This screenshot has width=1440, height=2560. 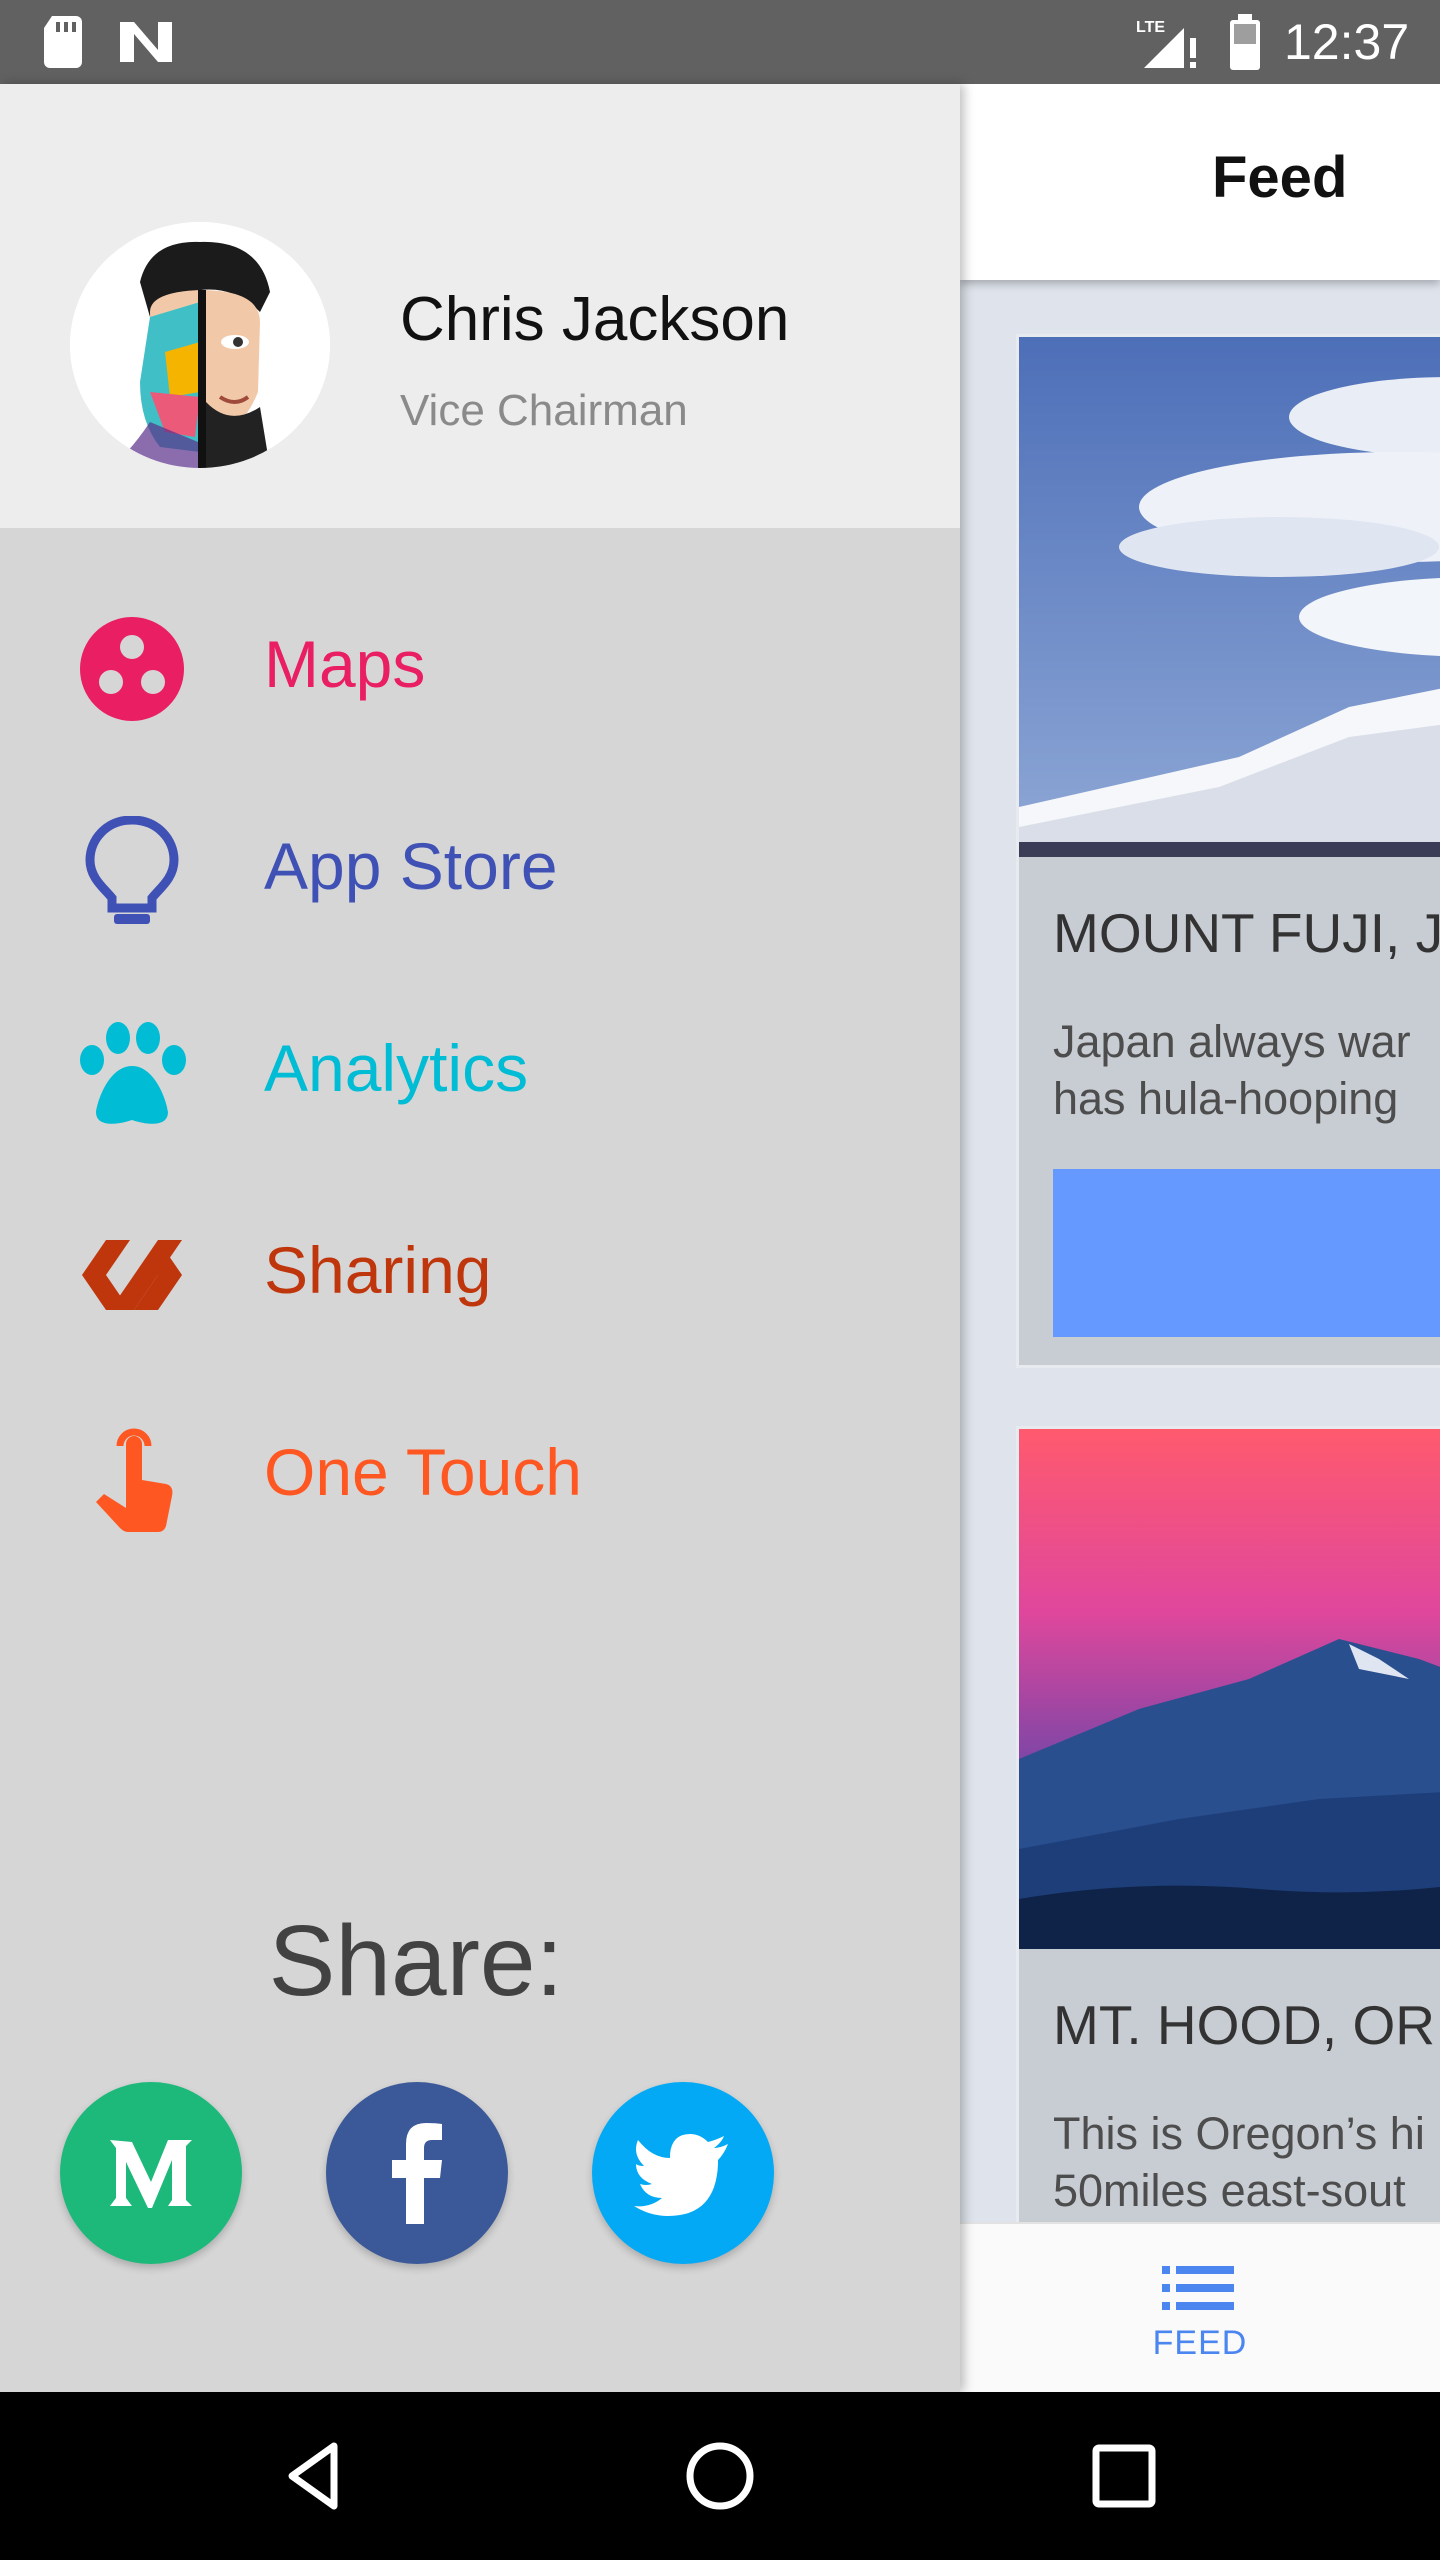 I want to click on paw-icon, so click(x=133, y=1073).